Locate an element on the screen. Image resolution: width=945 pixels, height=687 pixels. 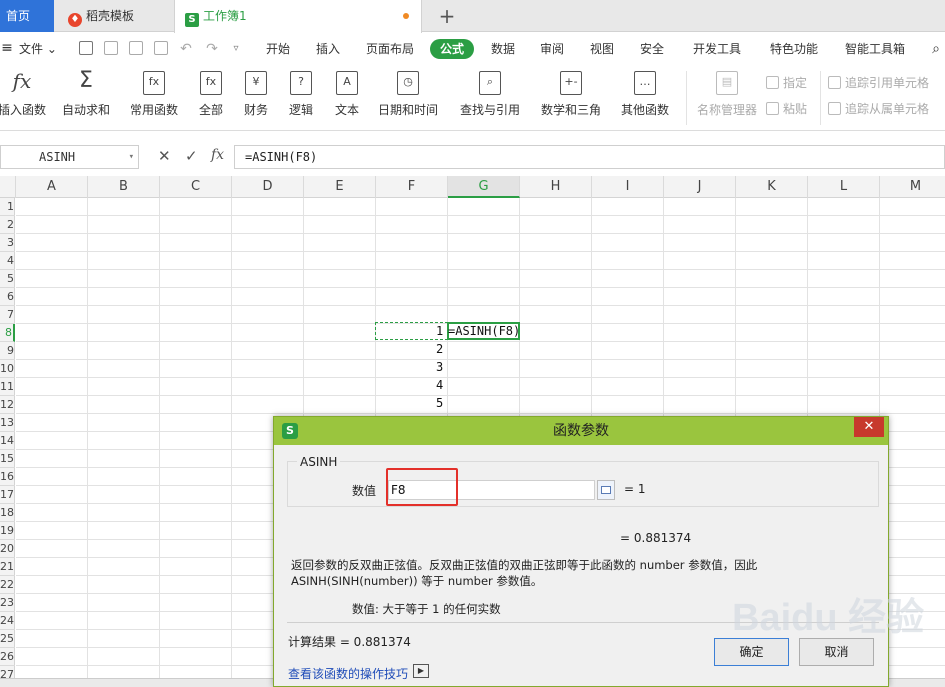
row-header-26: 26 is located at coordinates (7, 657).